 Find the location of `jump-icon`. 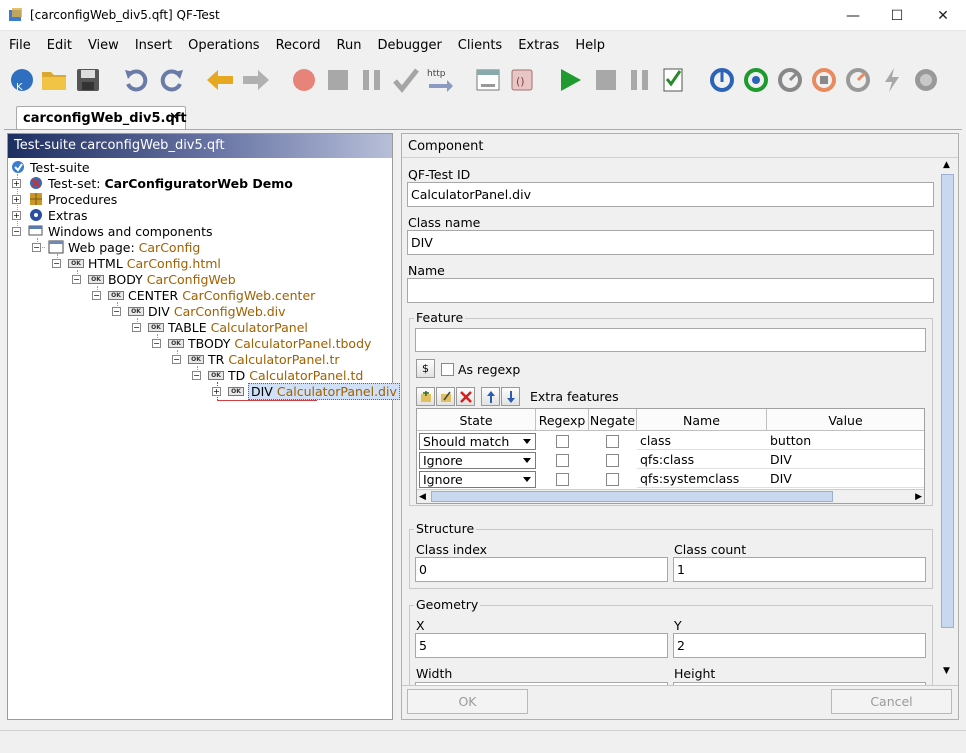

jump-icon is located at coordinates (892, 80).